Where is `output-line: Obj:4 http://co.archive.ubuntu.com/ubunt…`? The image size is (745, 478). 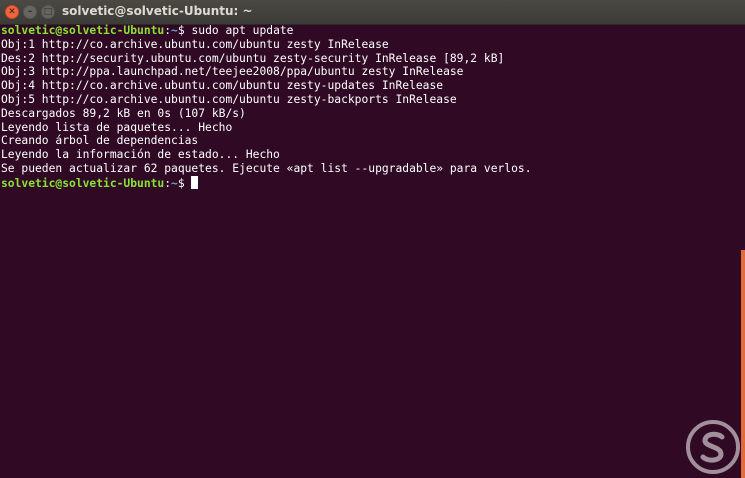 output-line: Obj:4 http://co.archive.ubuntu.com/ubunt… is located at coordinates (222, 86).